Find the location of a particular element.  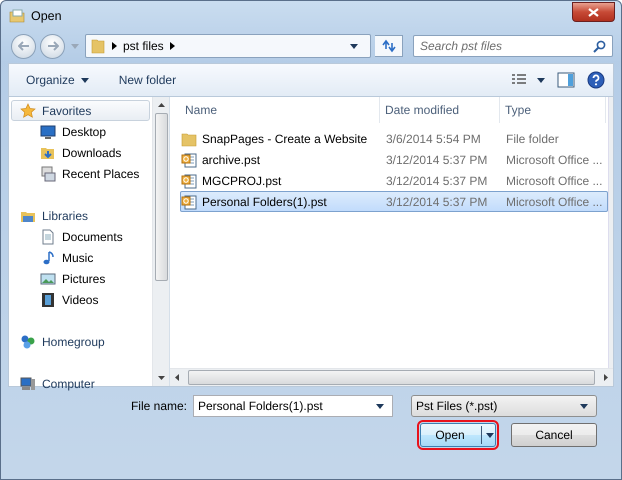

new-folder-button: New folder is located at coordinates (147, 80).